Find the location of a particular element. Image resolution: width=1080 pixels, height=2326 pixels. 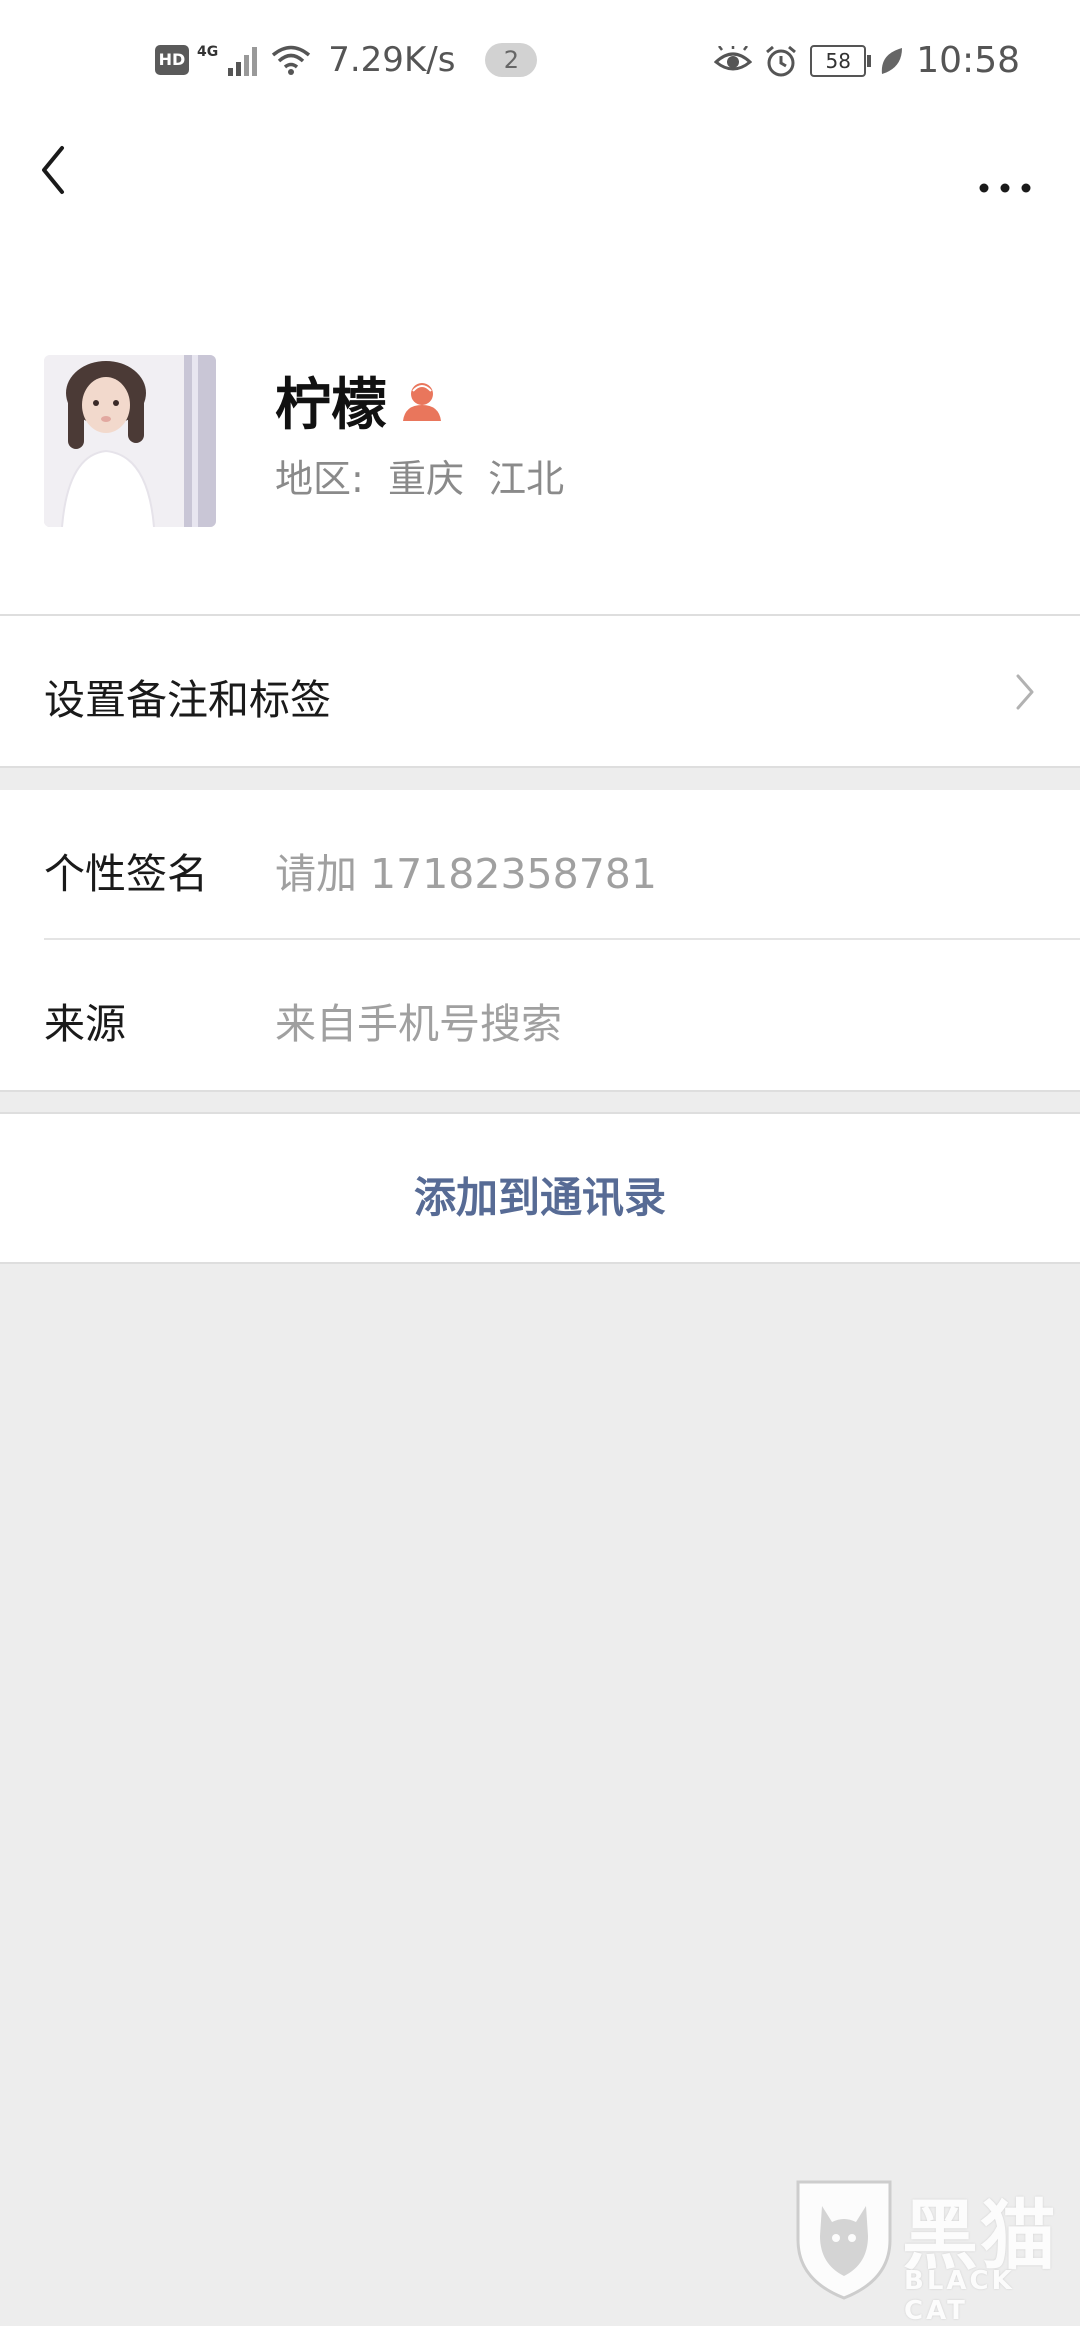

more-dots-icon is located at coordinates (1005, 188).